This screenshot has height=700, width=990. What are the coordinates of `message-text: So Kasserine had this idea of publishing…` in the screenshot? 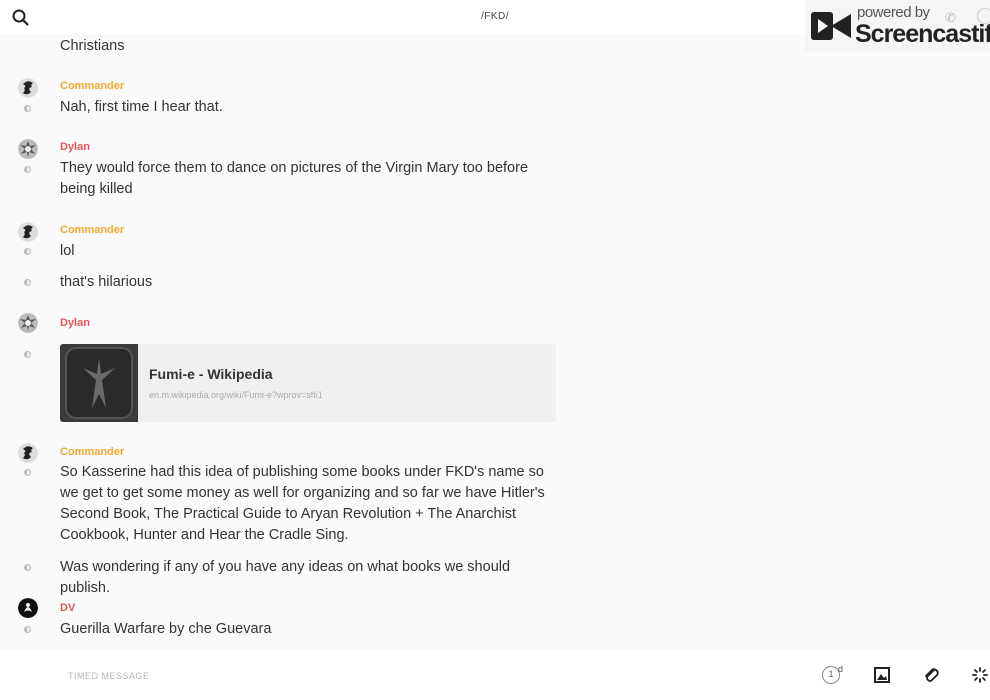 It's located at (302, 503).